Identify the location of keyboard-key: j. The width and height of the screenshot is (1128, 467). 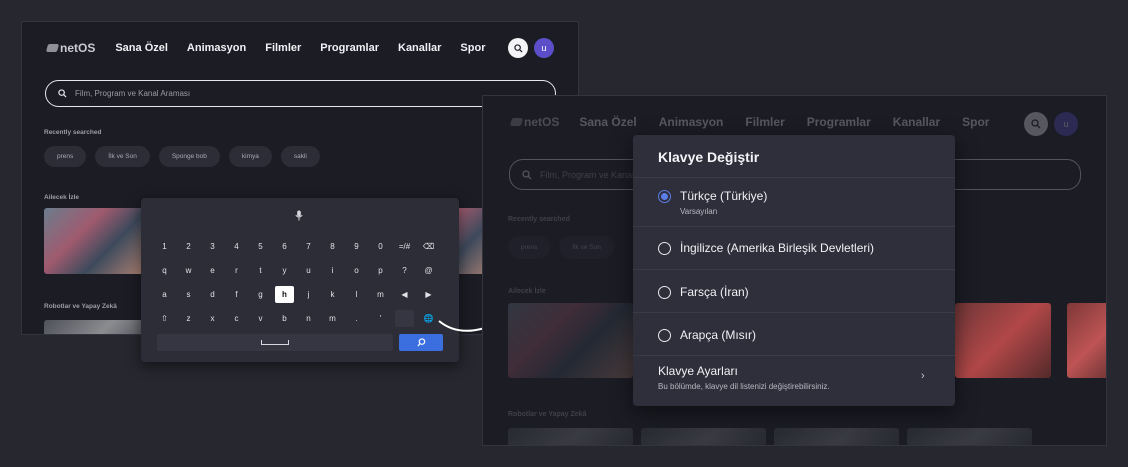
(308, 294).